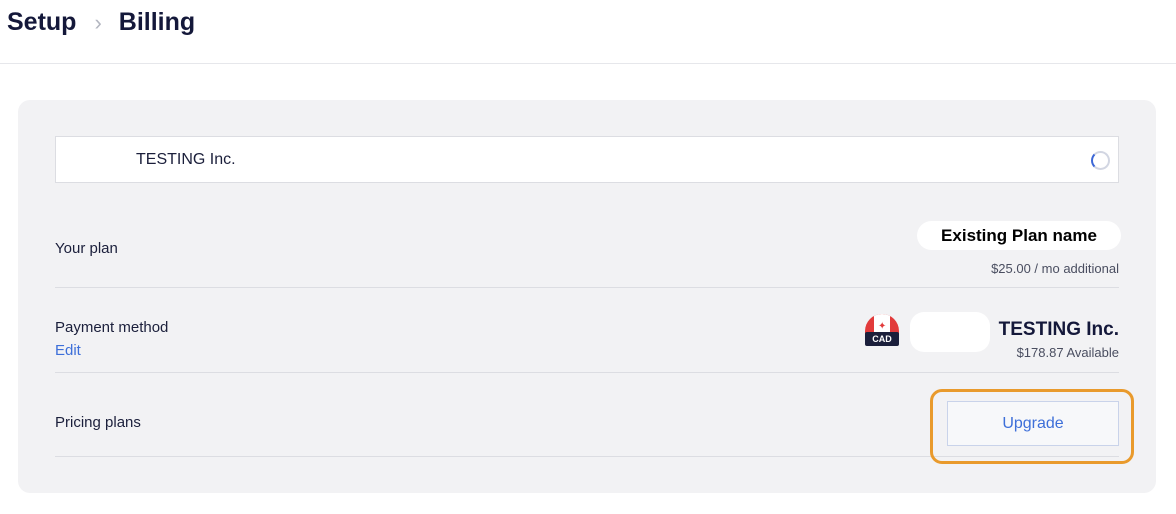 This screenshot has width=1176, height=514. Describe the element at coordinates (98, 22) in the screenshot. I see `chevron-right-icon: ›` at that location.